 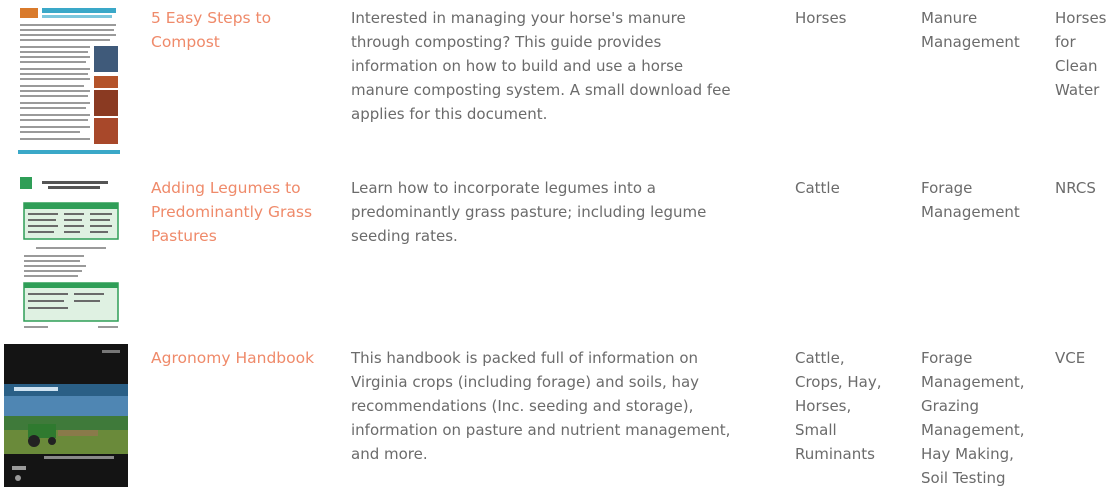 I want to click on thumbnail-adding-legumes, so click(x=69, y=253).